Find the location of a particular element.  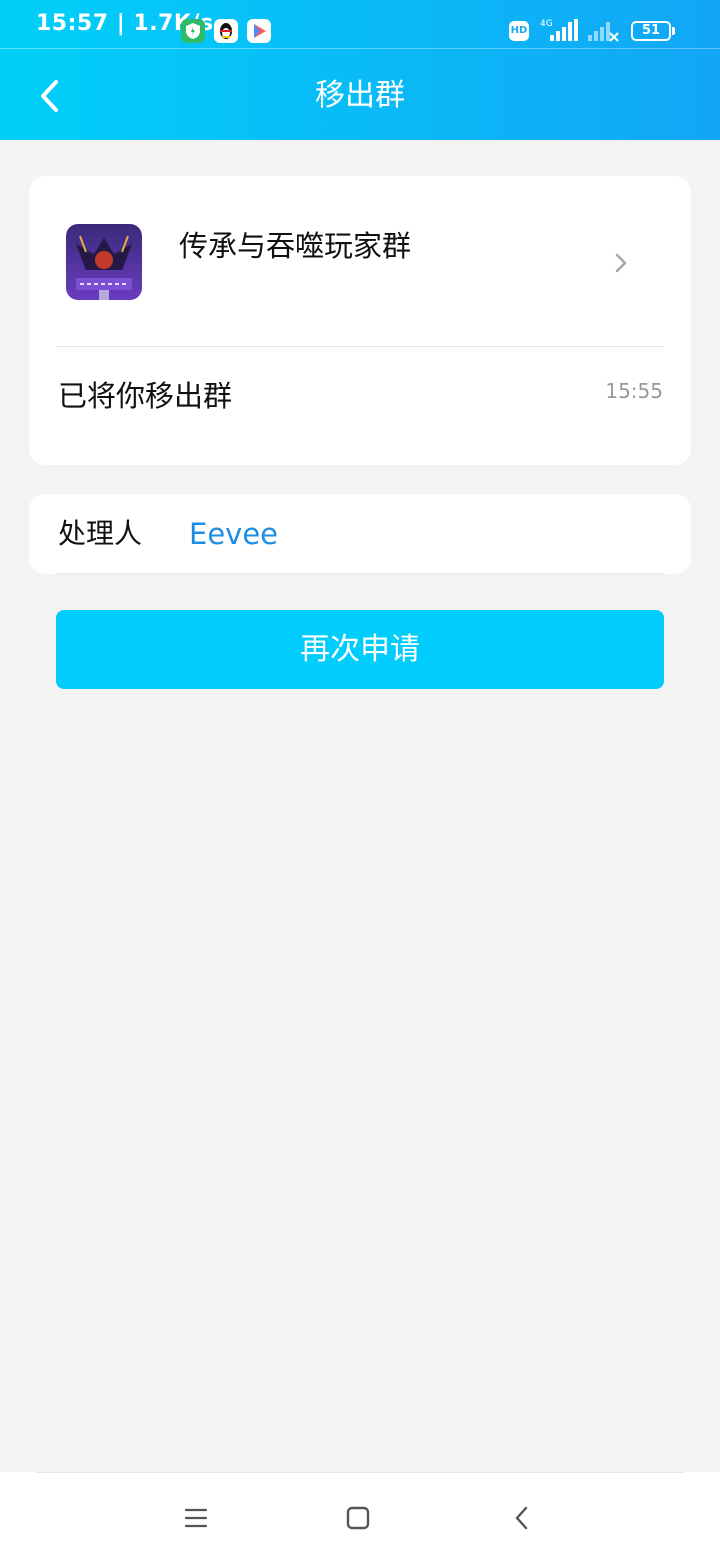

signal-icon: 4G is located at coordinates (579, 30).